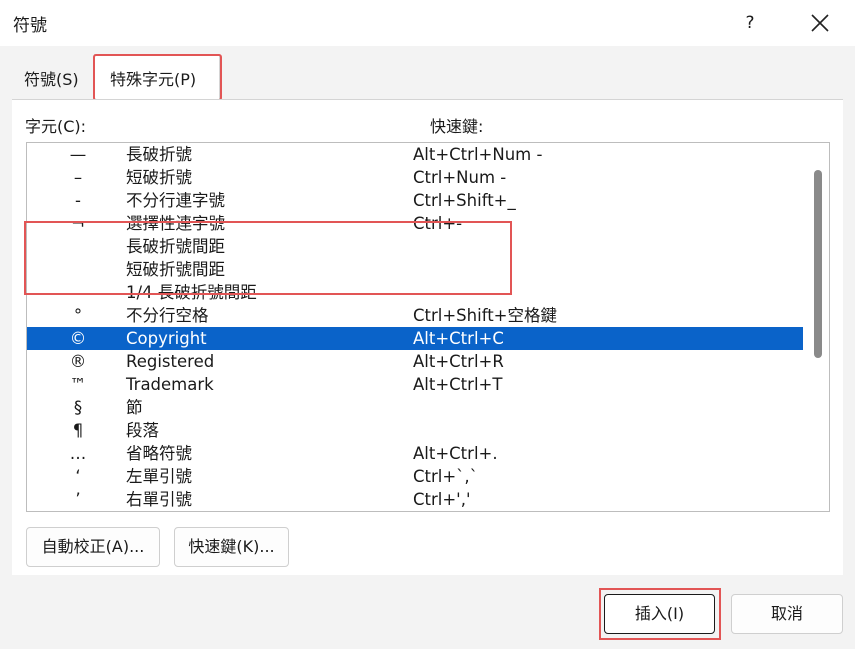 This screenshot has height=649, width=855. What do you see at coordinates (78, 223) in the screenshot?
I see `character-symbol: ¬` at bounding box center [78, 223].